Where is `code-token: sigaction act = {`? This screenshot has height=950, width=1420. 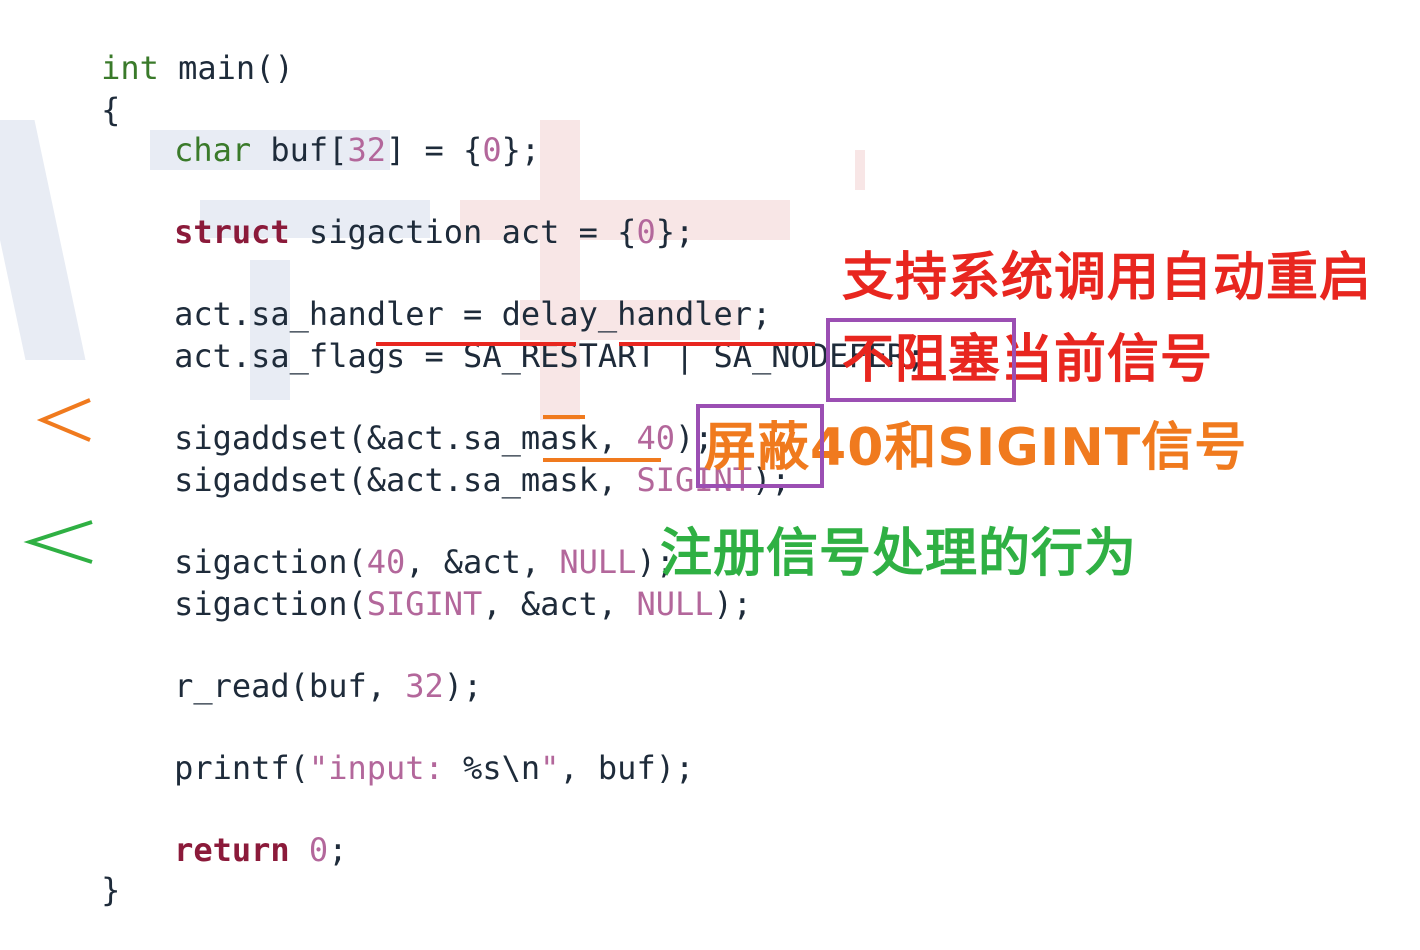 code-token: sigaction act = { is located at coordinates (463, 232).